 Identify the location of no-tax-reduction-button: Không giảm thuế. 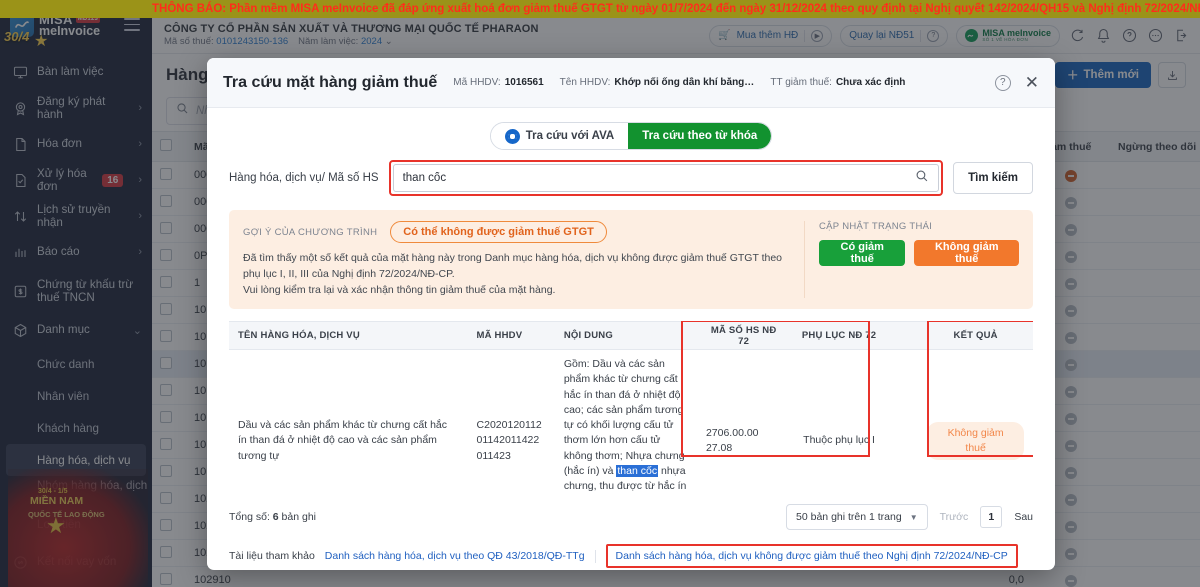
(966, 253).